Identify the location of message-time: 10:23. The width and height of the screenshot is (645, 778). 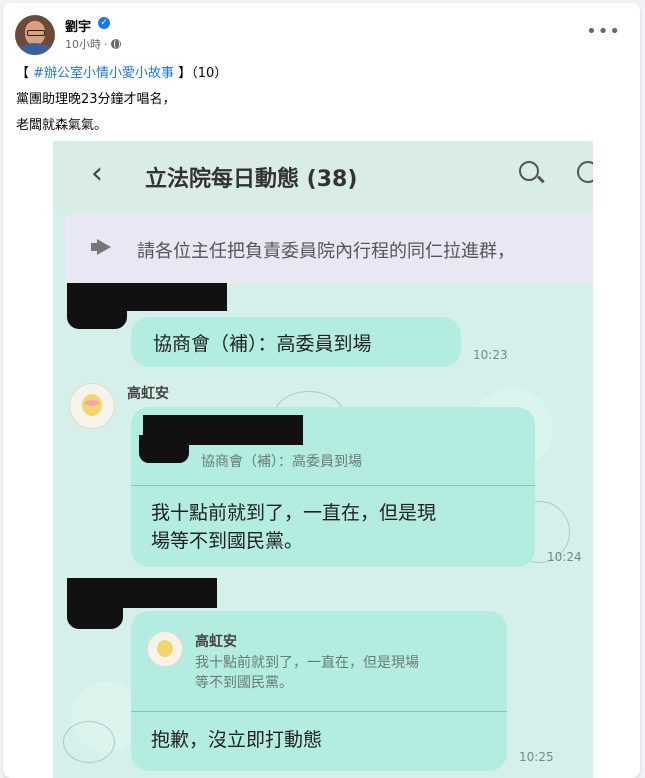
(490, 355).